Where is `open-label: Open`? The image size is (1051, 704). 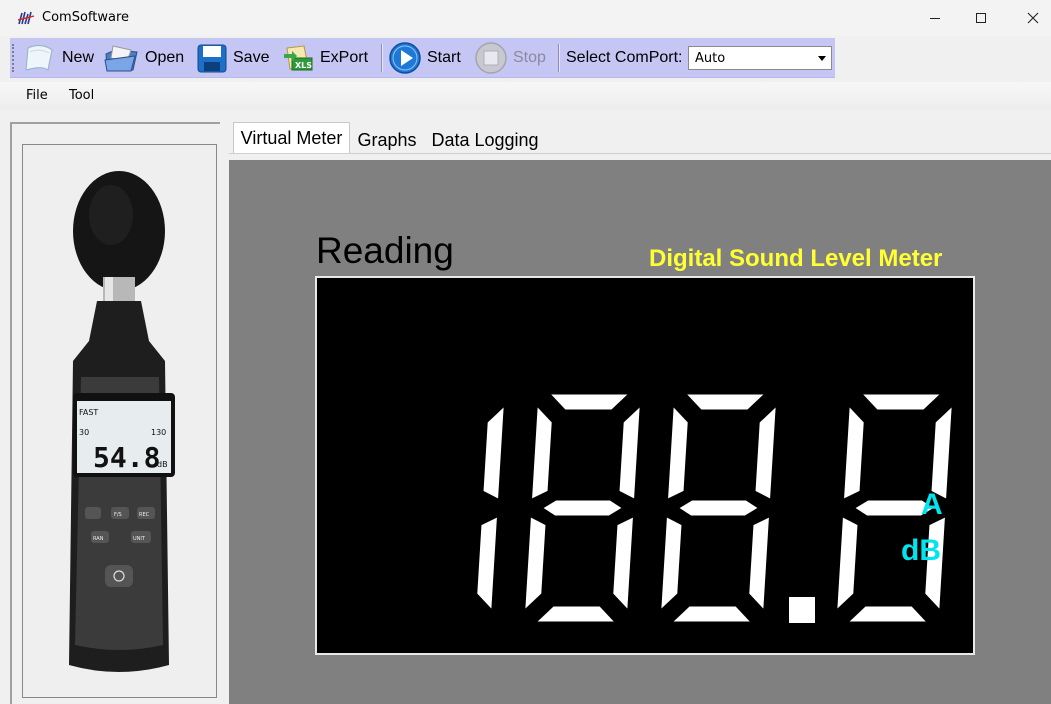 open-label: Open is located at coordinates (165, 57).